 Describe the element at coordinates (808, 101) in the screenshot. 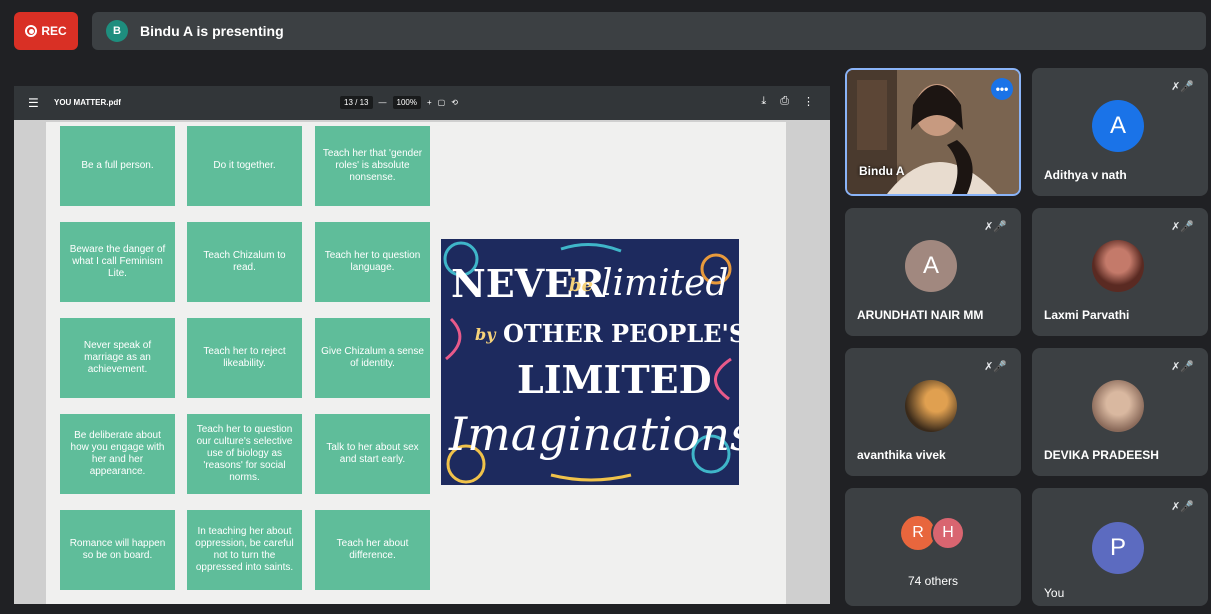

I see `more-vert-icon: ⋮` at that location.